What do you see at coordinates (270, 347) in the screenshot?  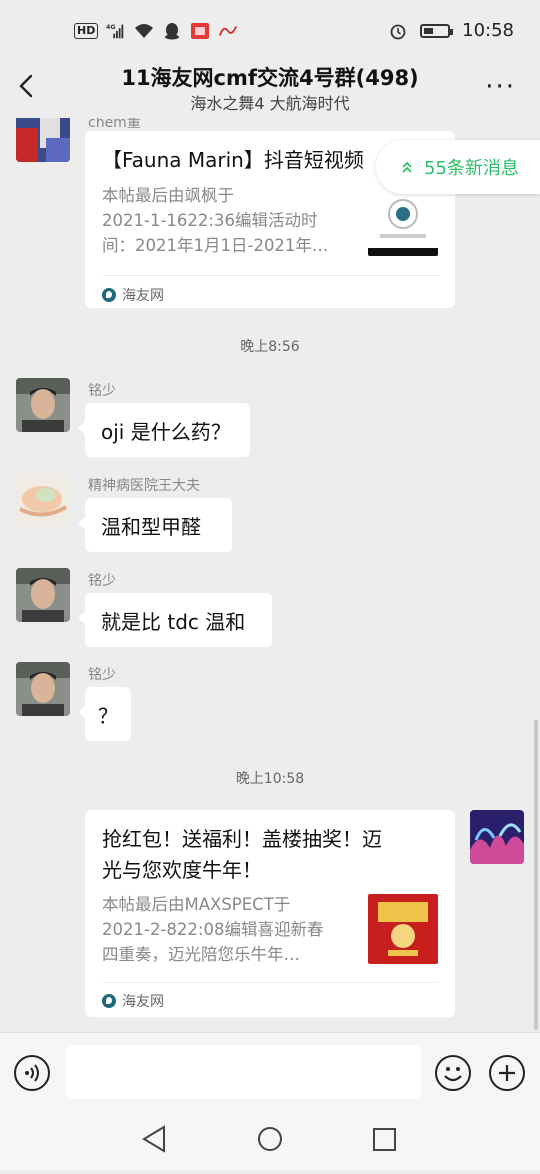 I see `timestamp: 晚上8:56` at bounding box center [270, 347].